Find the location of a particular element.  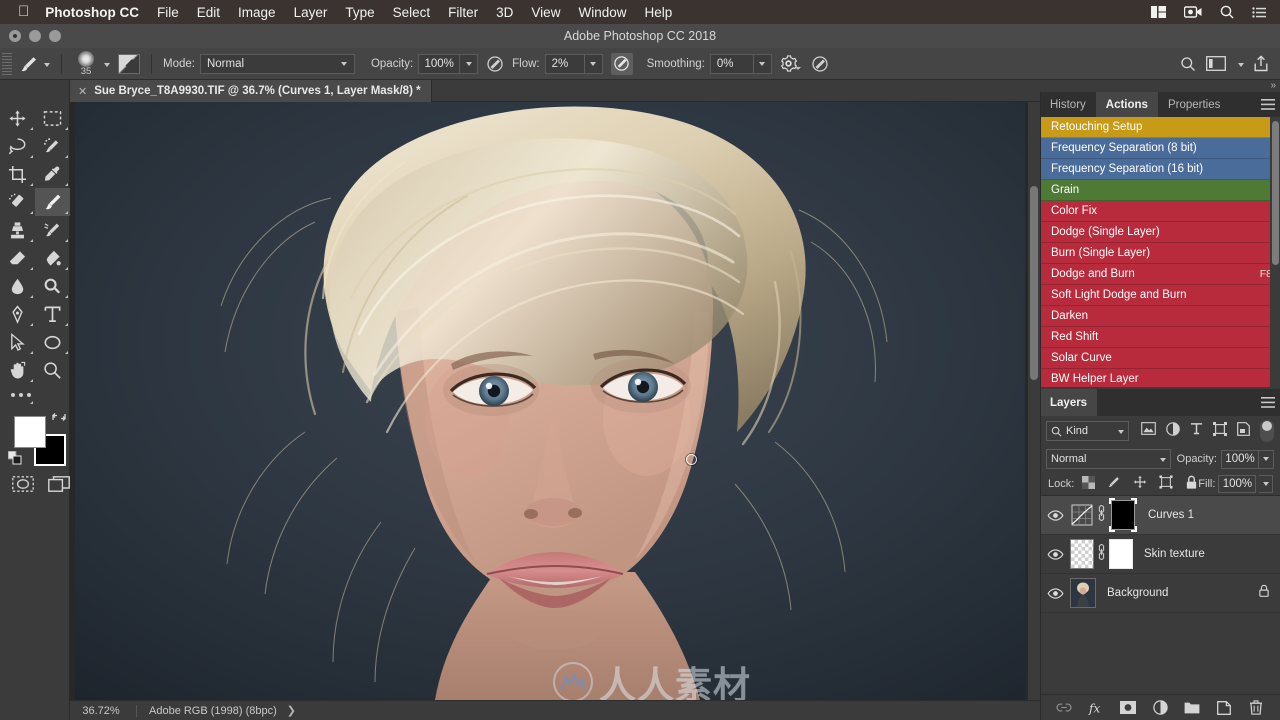

spot-healing-brush-tool is located at coordinates (17, 202).